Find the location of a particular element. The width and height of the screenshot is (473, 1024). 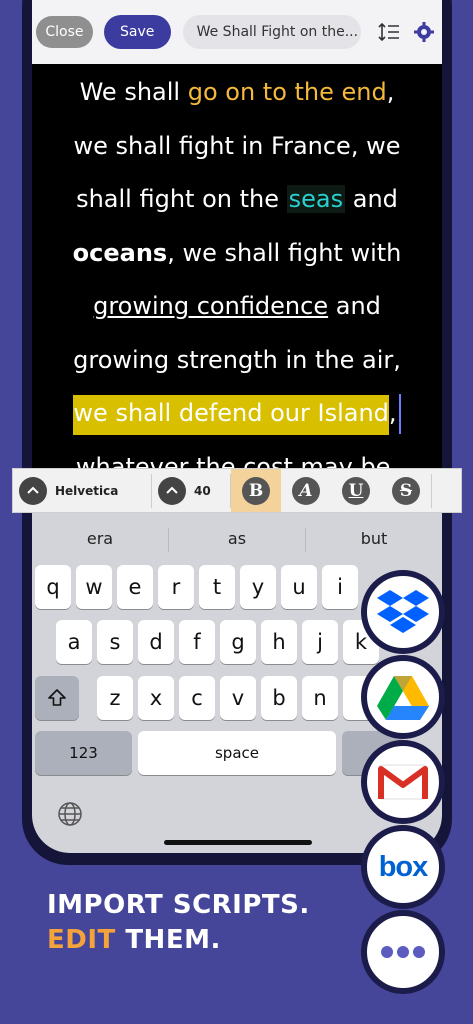

key-e: e is located at coordinates (135, 587).